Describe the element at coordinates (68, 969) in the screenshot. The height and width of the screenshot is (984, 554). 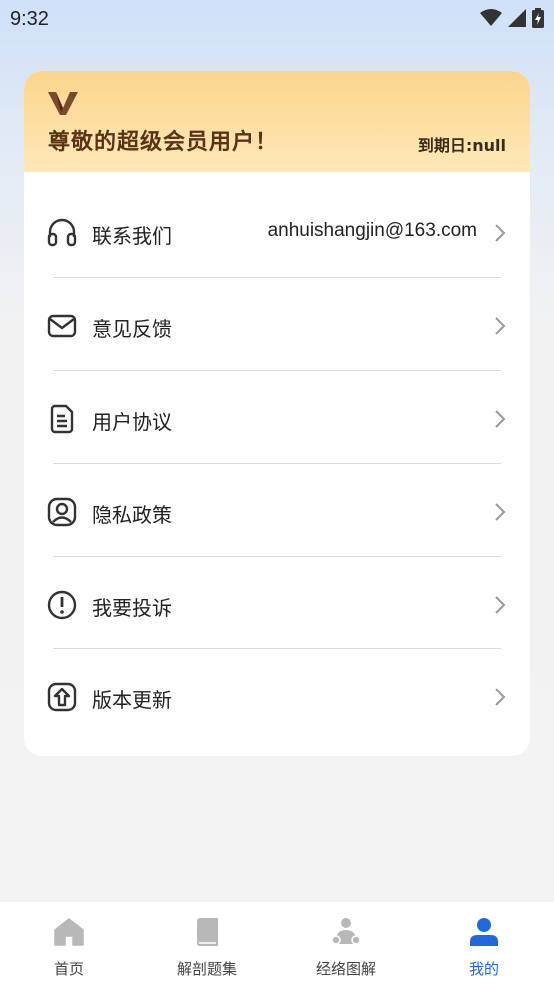
I see `tab-label: 首页` at that location.